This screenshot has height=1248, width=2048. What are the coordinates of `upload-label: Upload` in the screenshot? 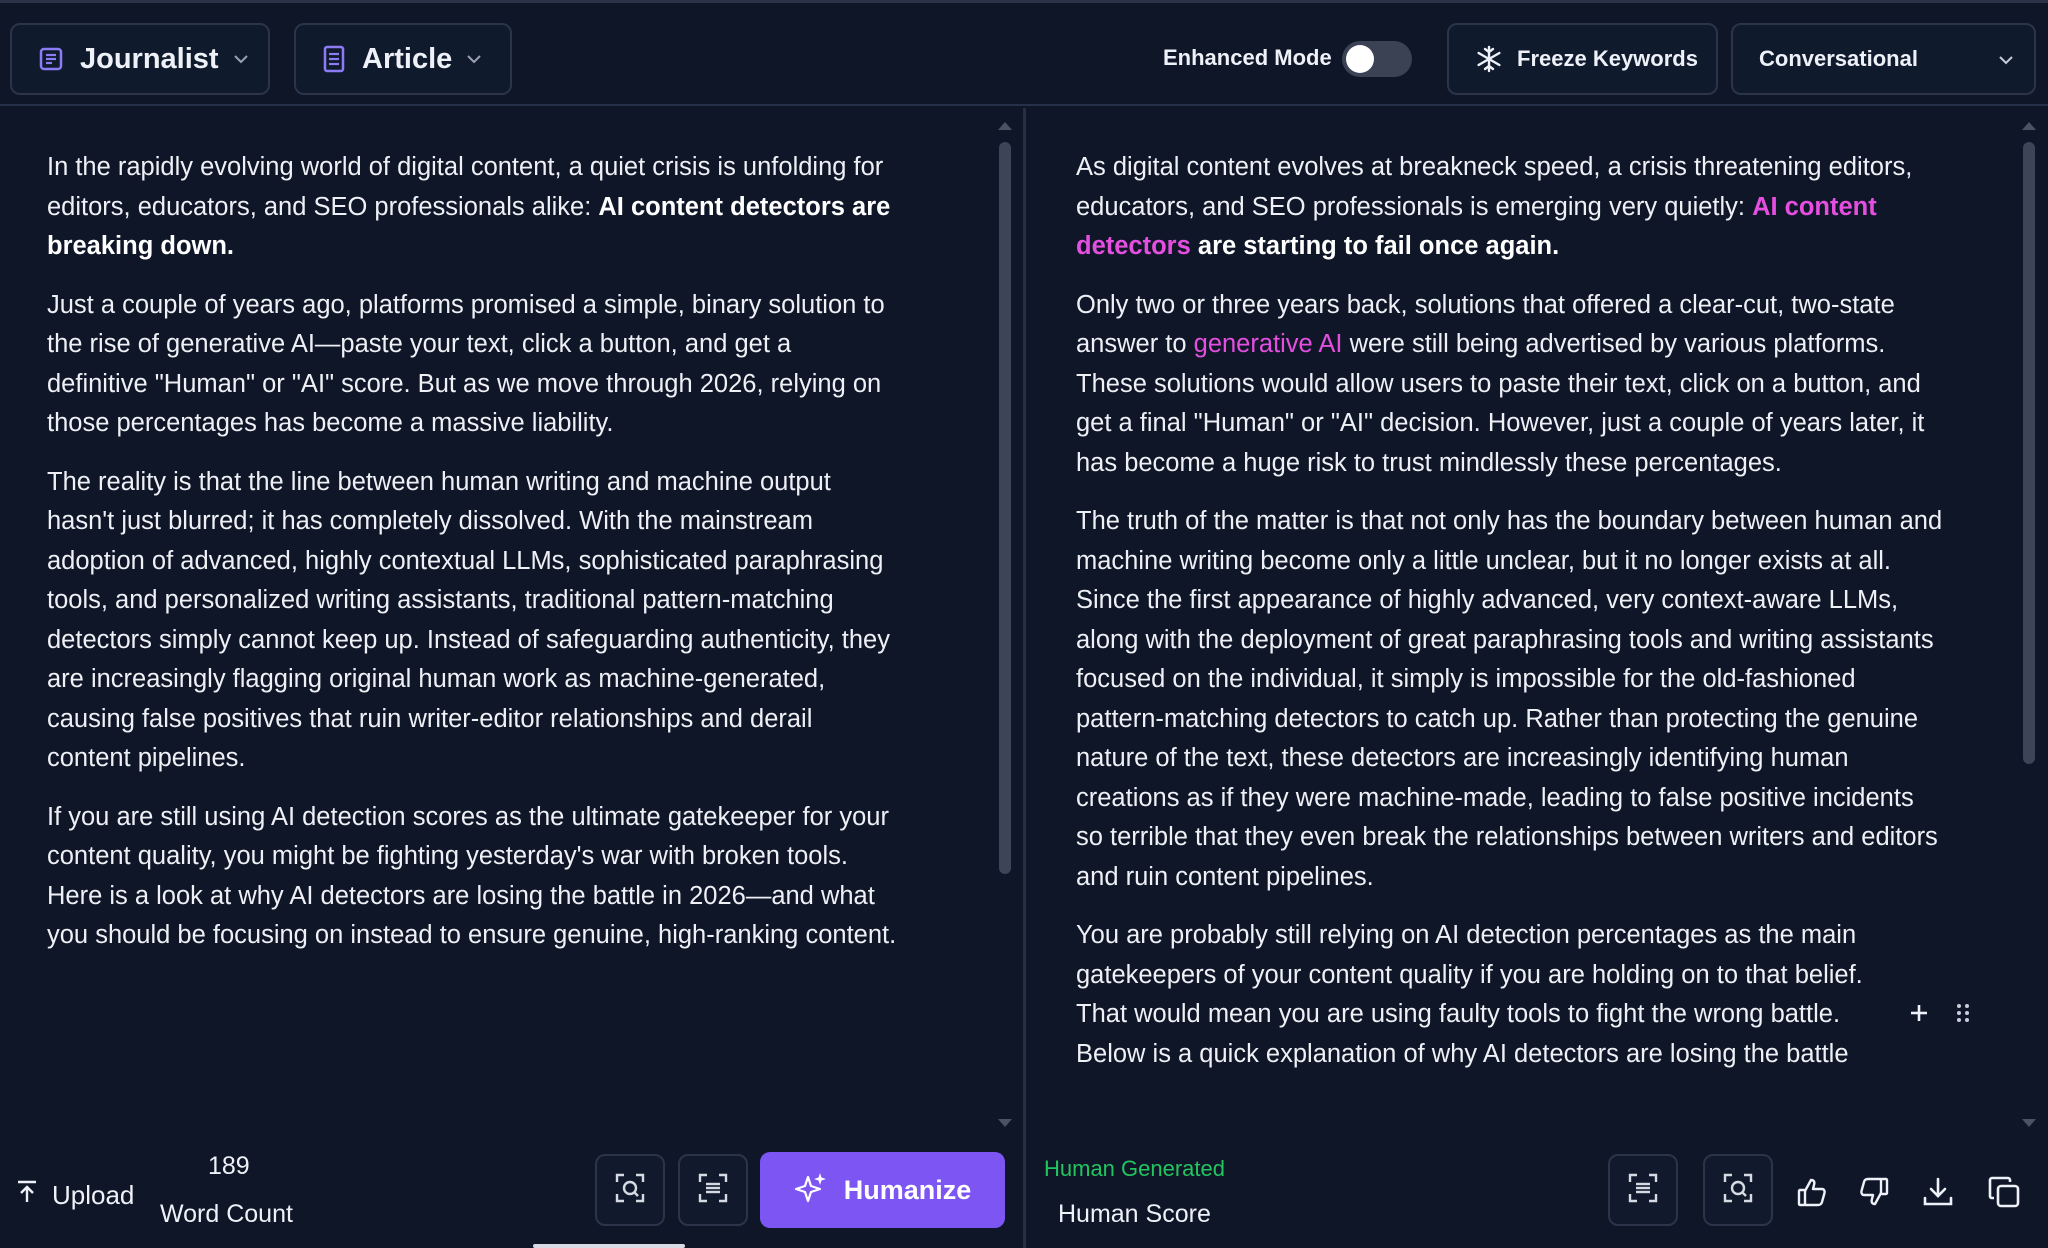 It's located at (93, 1195).